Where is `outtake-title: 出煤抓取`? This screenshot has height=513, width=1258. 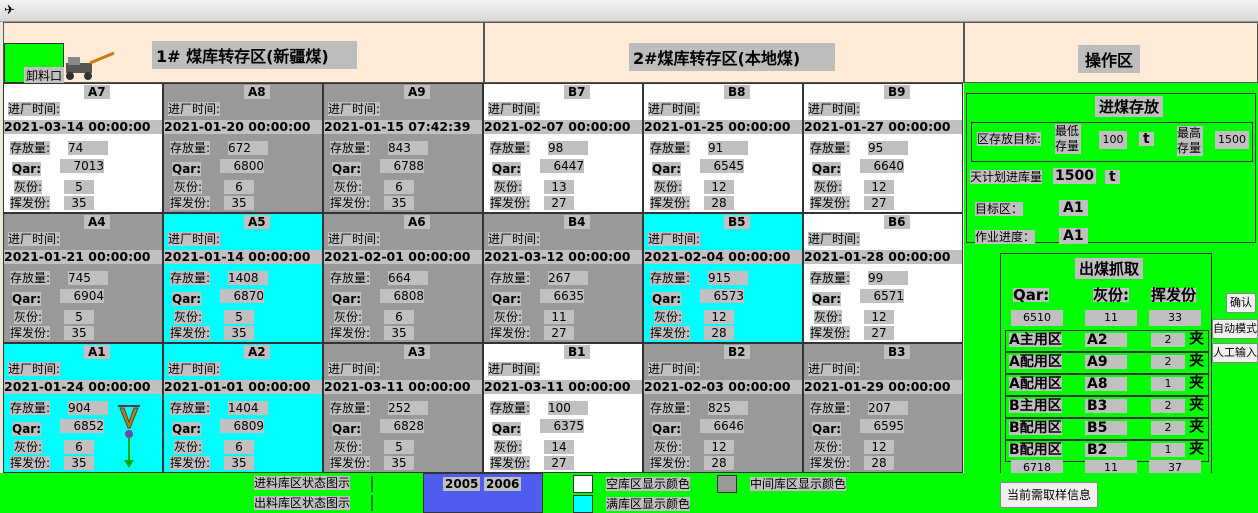
outtake-title: 出煤抓取 is located at coordinates (1109, 268).